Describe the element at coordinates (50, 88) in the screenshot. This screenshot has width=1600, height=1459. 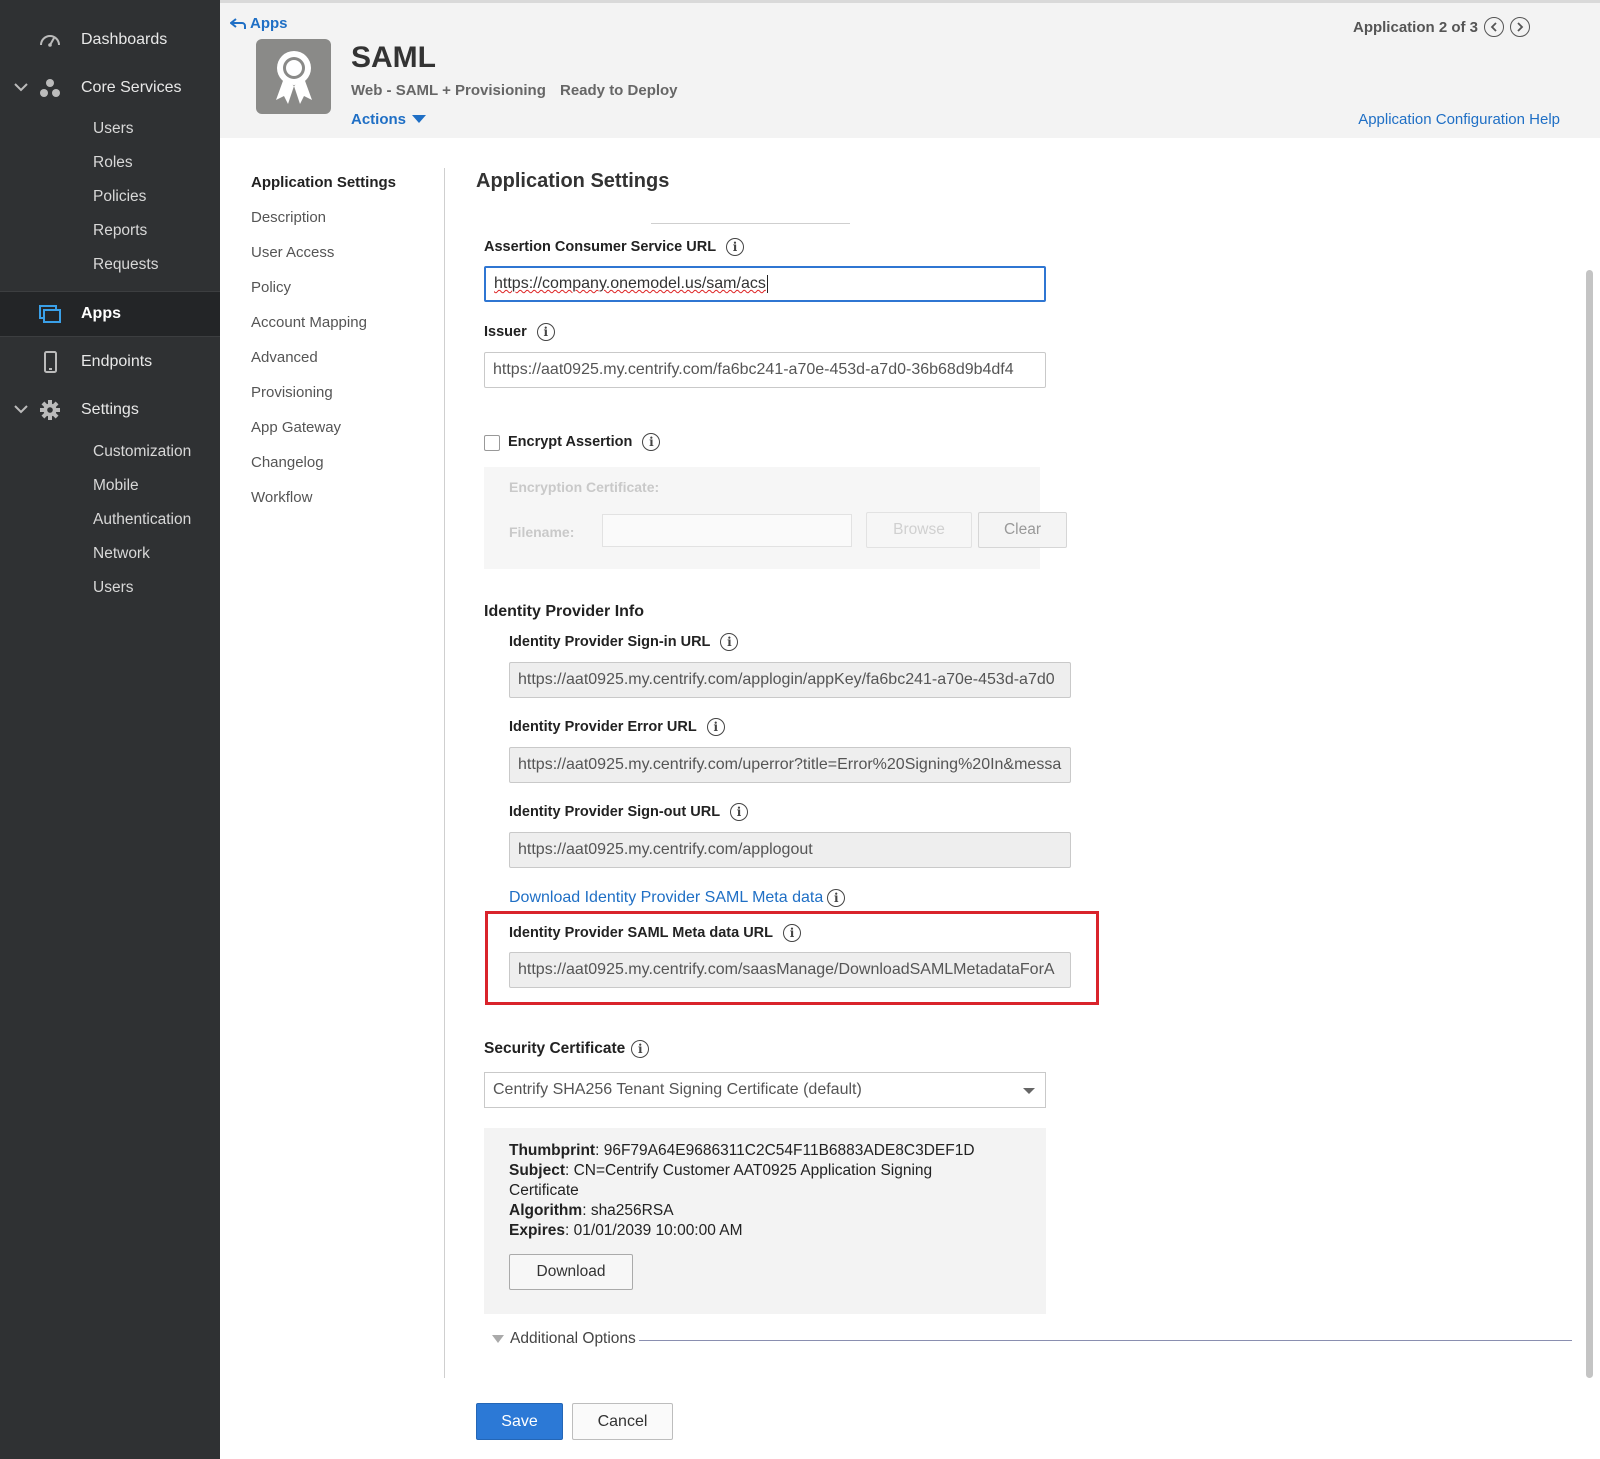
I see `core-services-icon` at that location.